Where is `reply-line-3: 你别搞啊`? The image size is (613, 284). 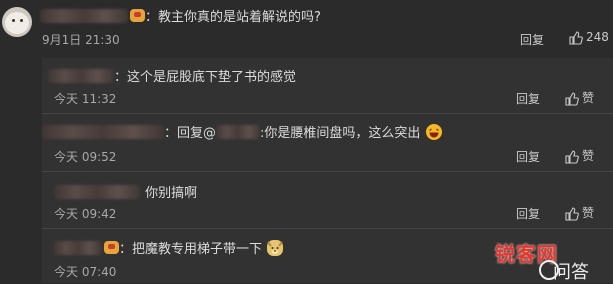 reply-line-3: 你别搞啊 is located at coordinates (125, 191).